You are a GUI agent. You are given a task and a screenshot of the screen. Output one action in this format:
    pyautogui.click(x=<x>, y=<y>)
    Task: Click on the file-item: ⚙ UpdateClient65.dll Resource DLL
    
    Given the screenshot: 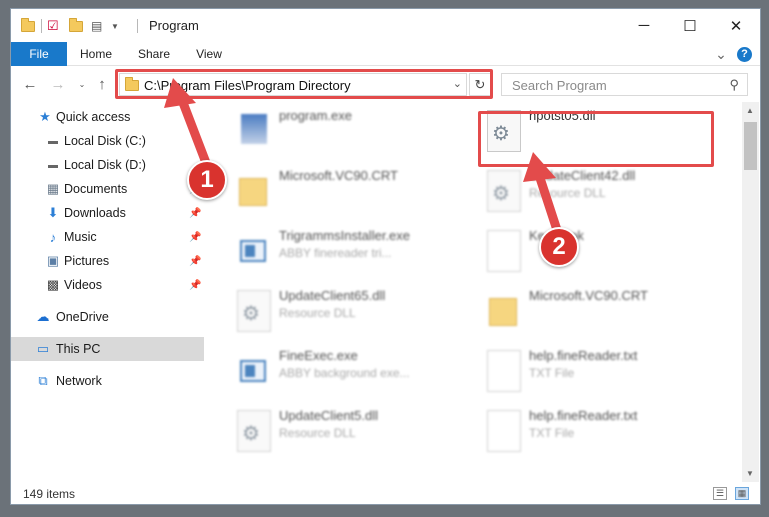 What is the action you would take?
    pyautogui.click(x=337, y=313)
    